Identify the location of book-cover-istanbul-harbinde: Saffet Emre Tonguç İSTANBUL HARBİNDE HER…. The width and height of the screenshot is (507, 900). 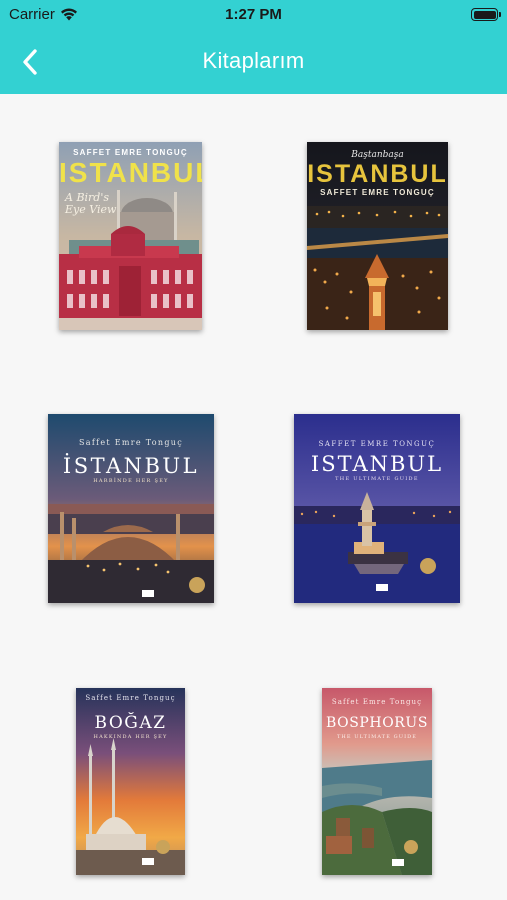
(131, 508).